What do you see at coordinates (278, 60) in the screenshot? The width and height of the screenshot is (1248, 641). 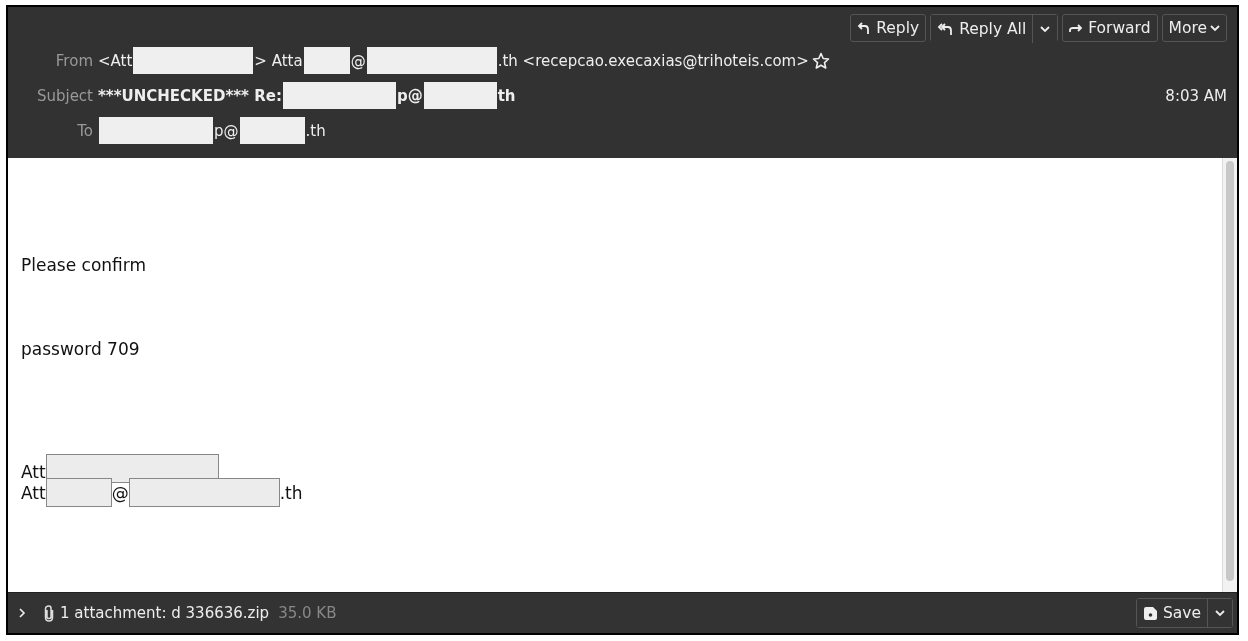 I see `header-value: > Atta` at bounding box center [278, 60].